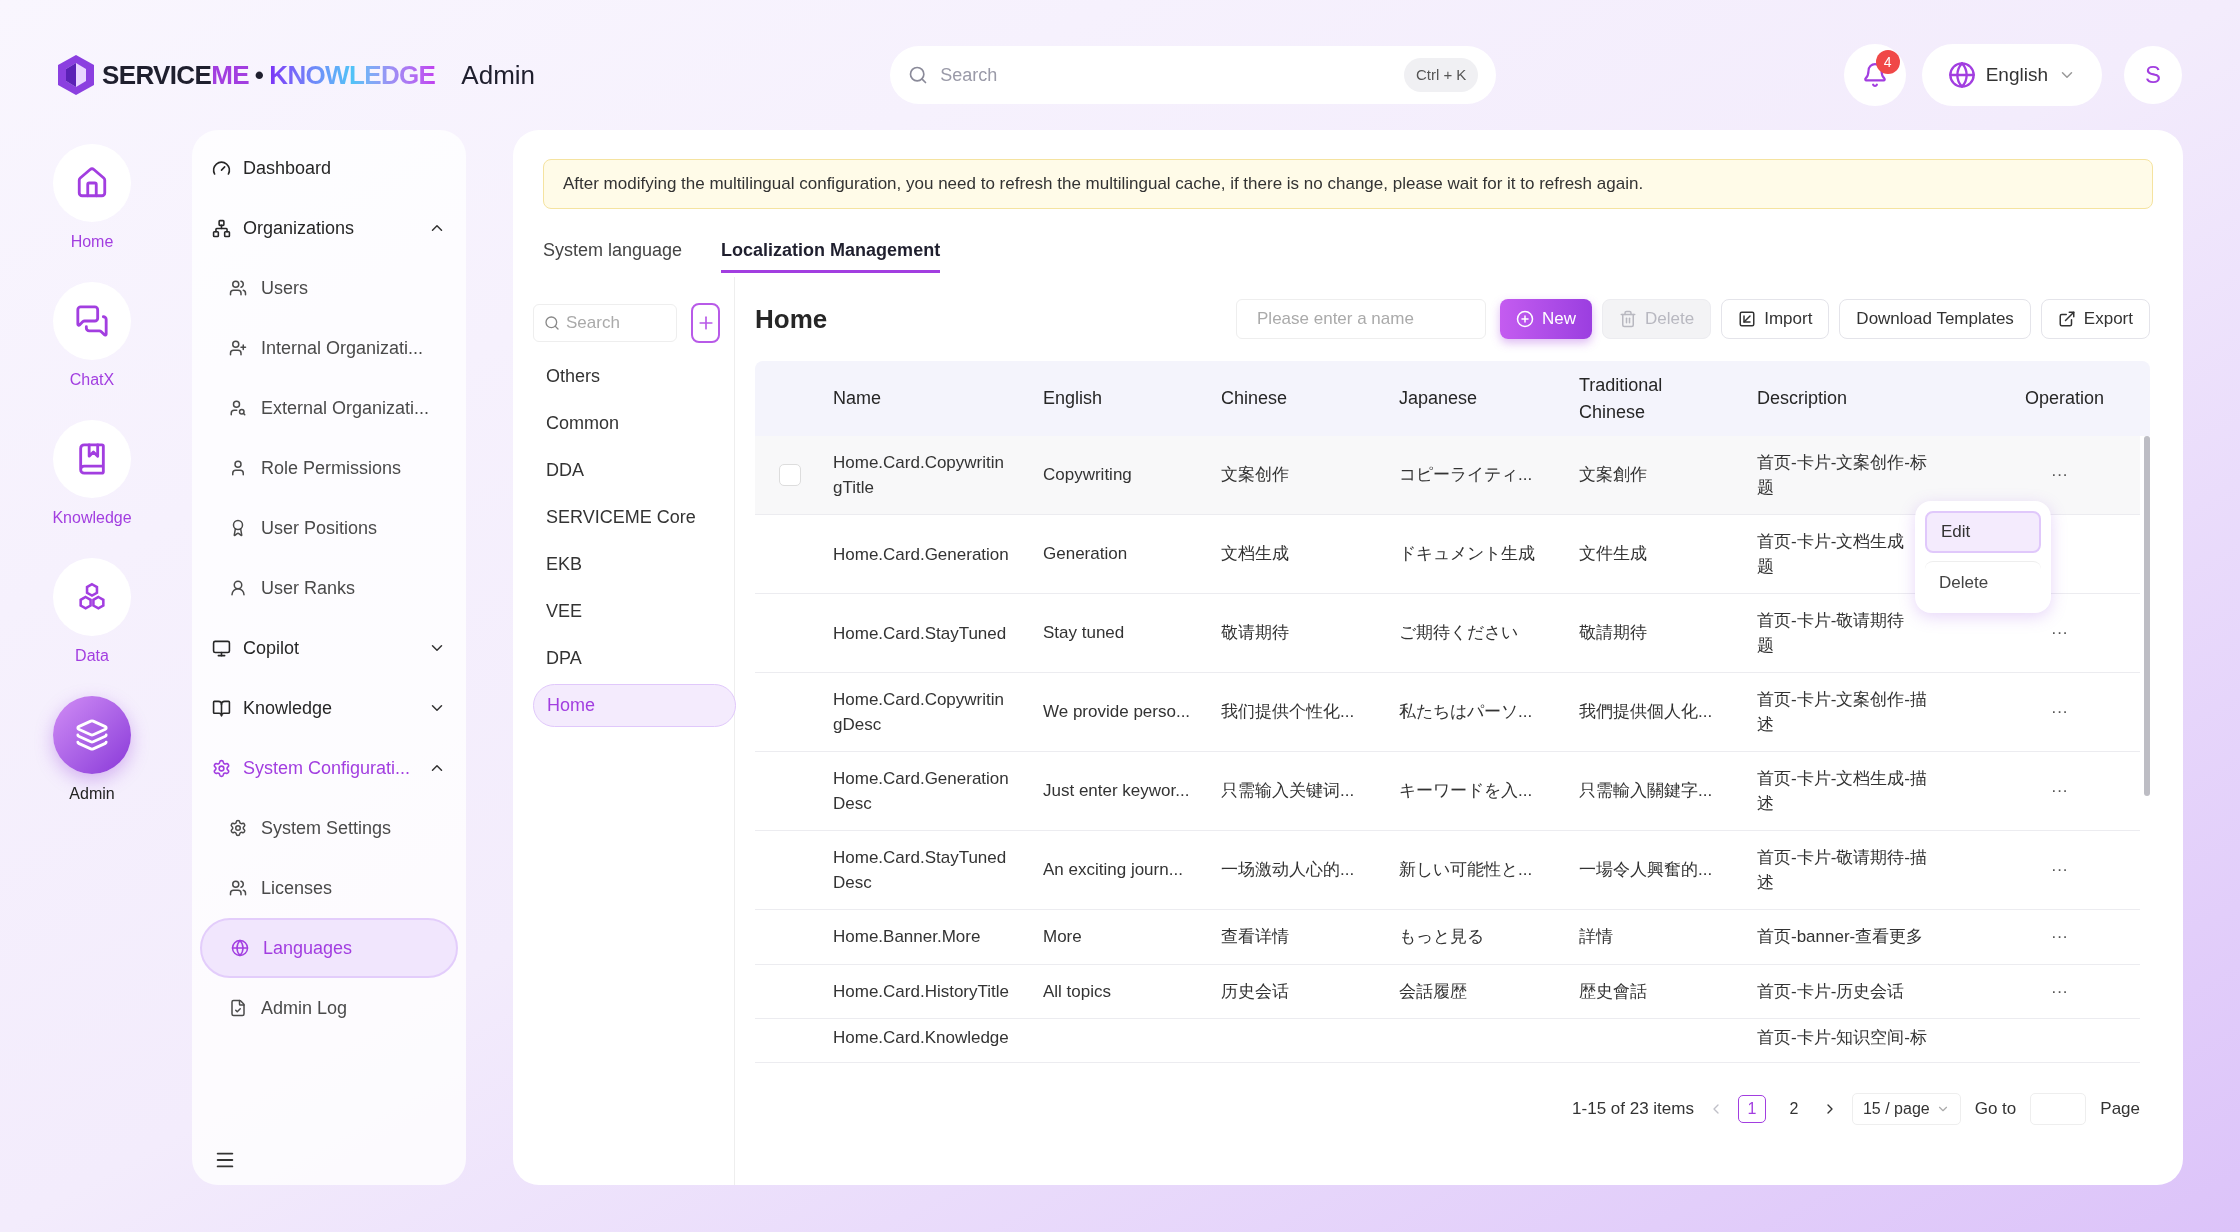 The image size is (2240, 1232). What do you see at coordinates (2153, 75) in the screenshot?
I see `avatar: S` at bounding box center [2153, 75].